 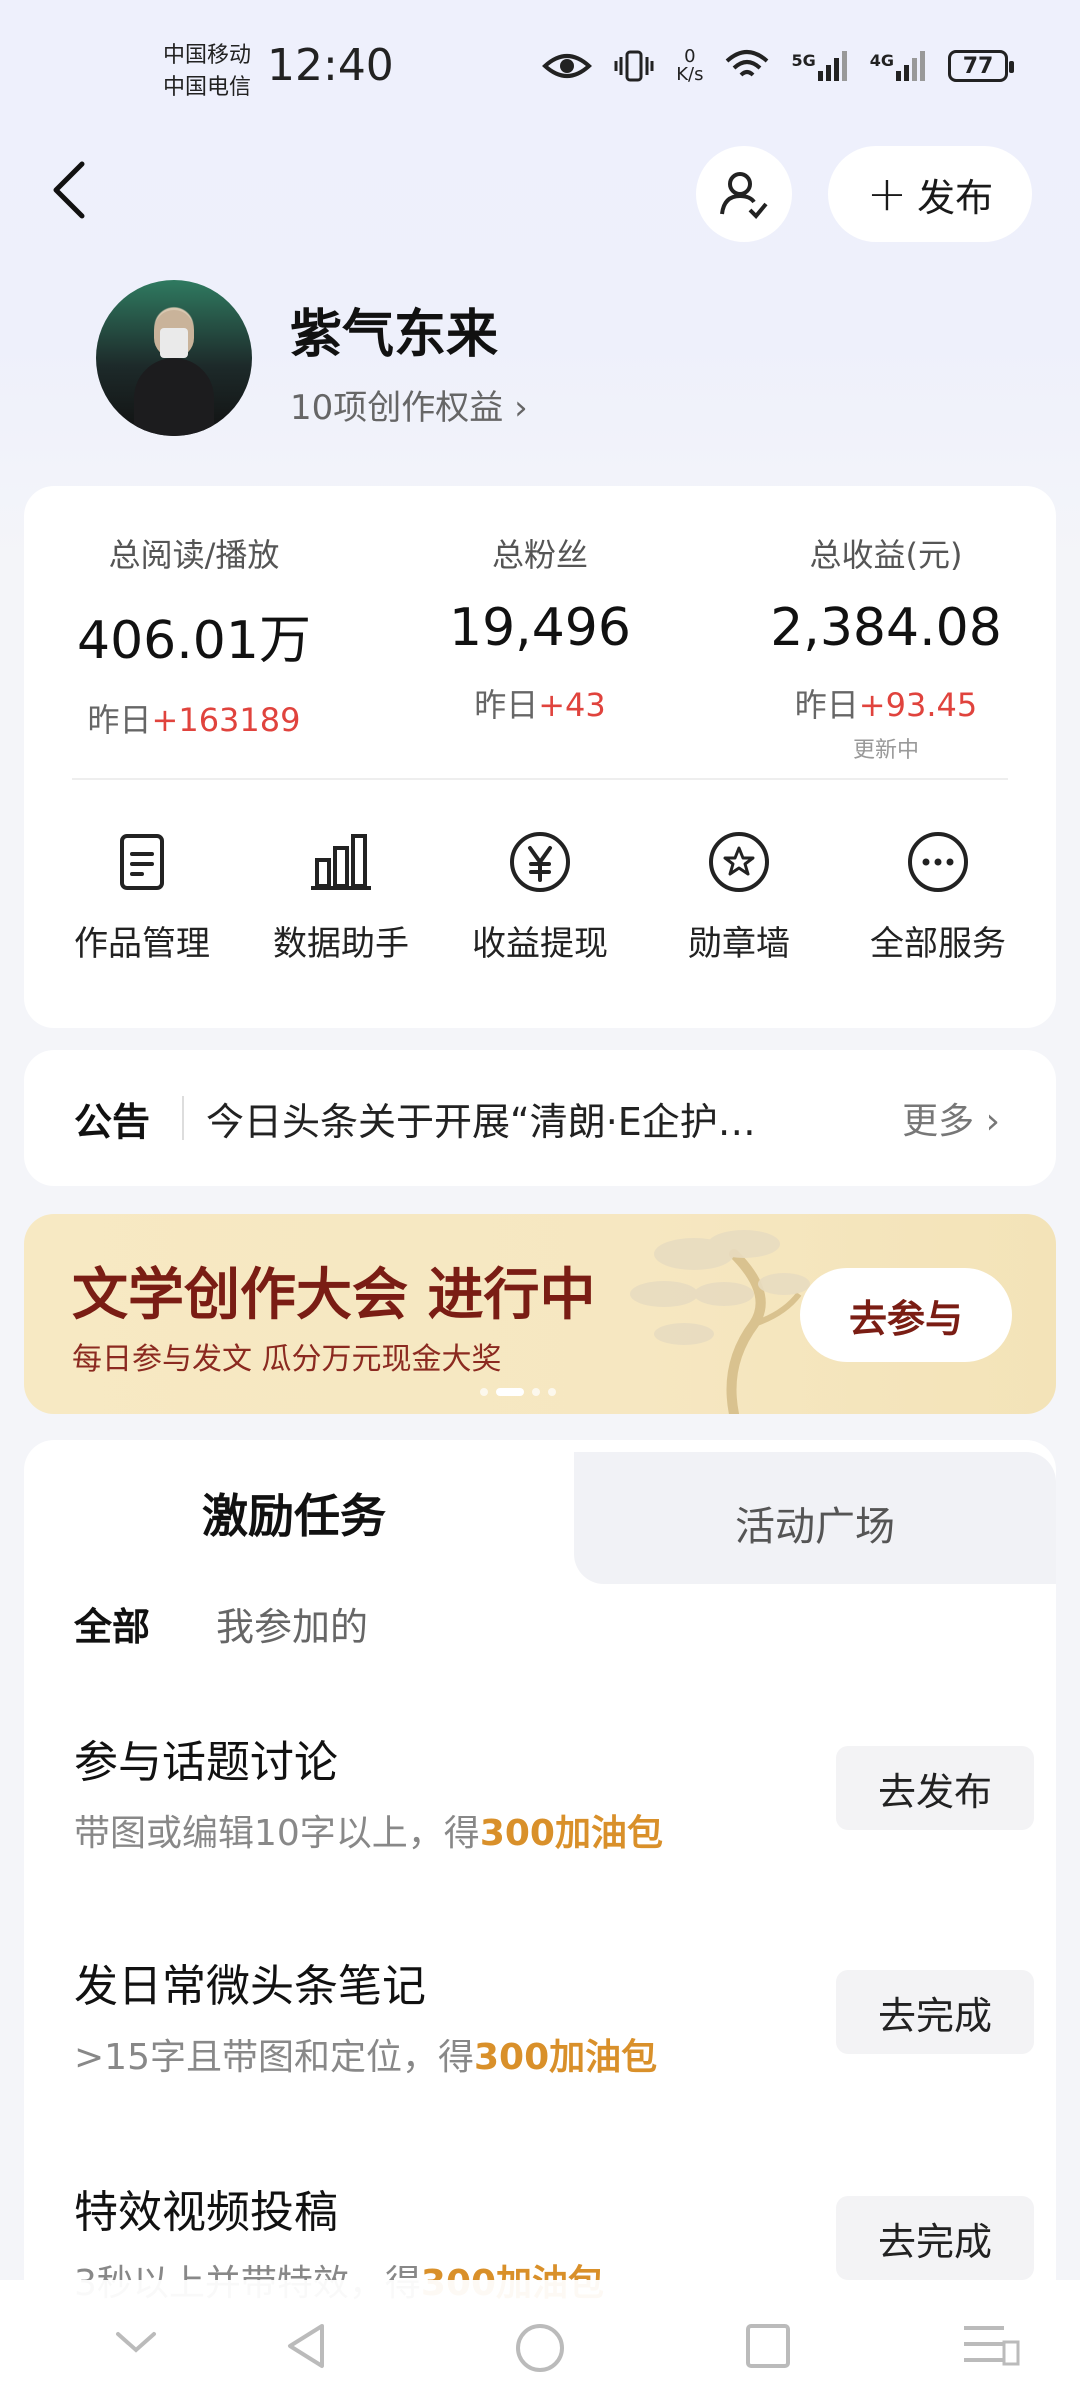 I want to click on status-icons: 0 K/s 5G 4G 77, so click(x=778, y=66).